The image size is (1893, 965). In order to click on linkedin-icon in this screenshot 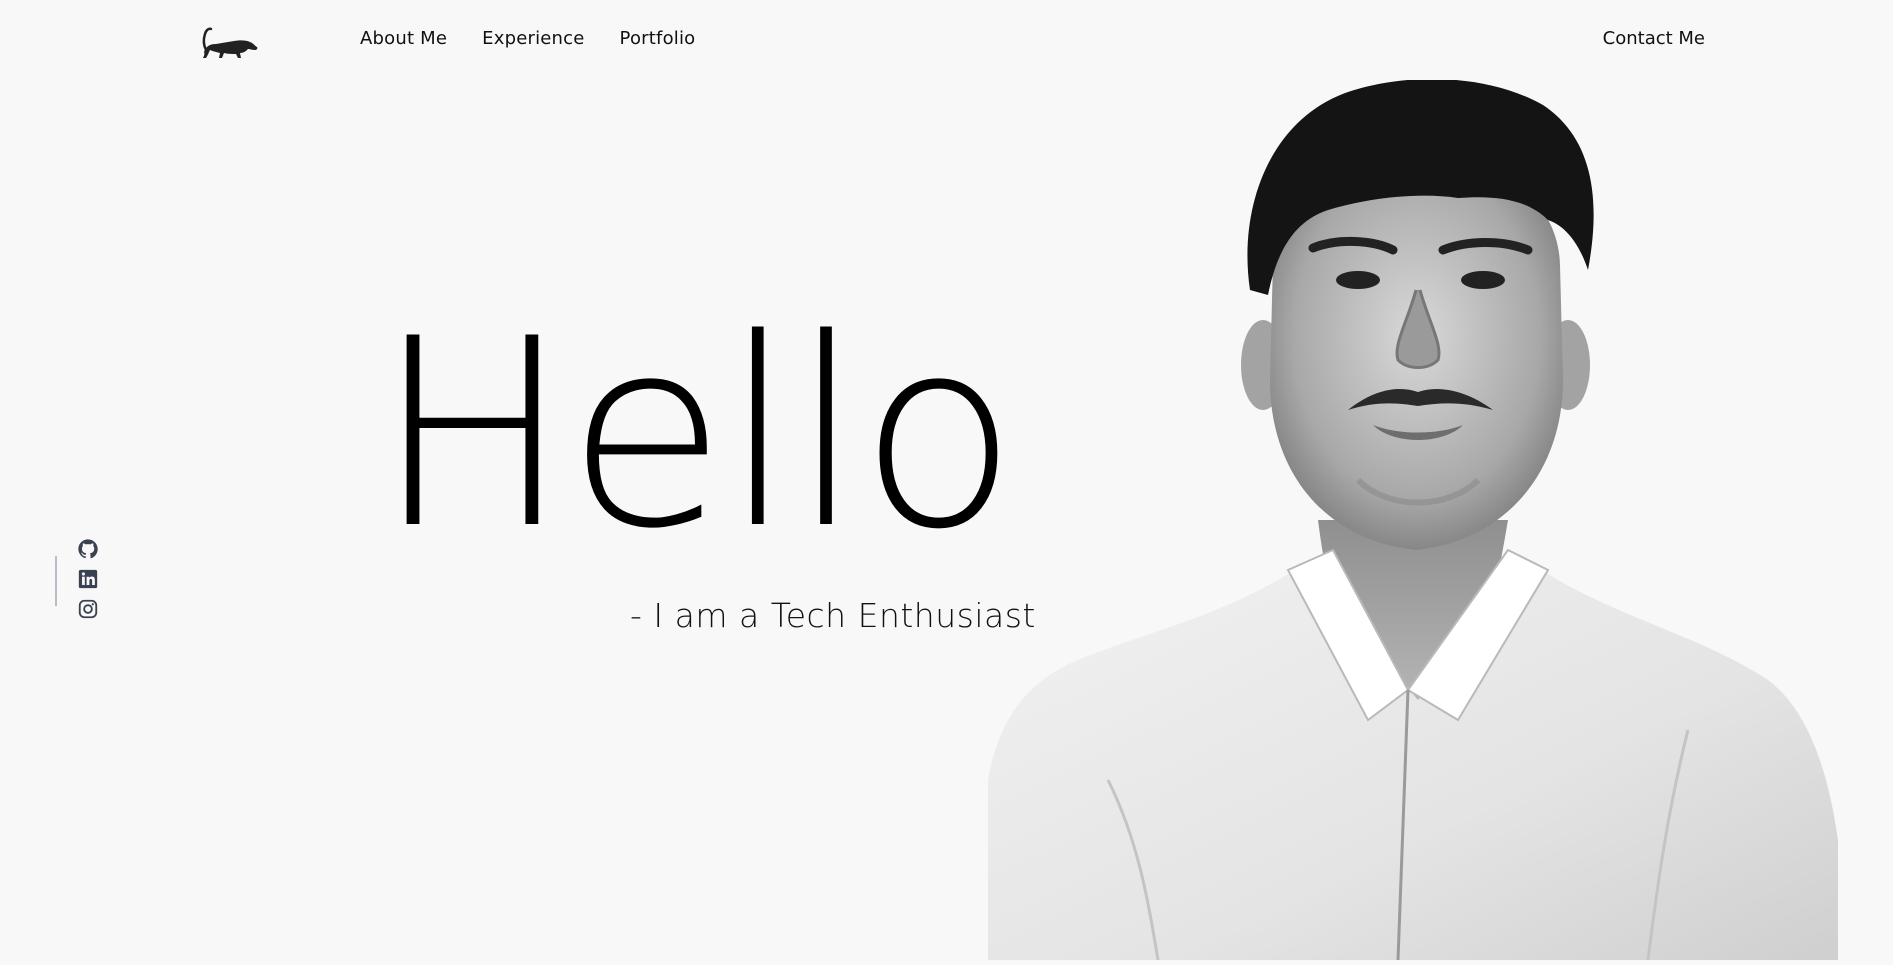, I will do `click(88, 579)`.